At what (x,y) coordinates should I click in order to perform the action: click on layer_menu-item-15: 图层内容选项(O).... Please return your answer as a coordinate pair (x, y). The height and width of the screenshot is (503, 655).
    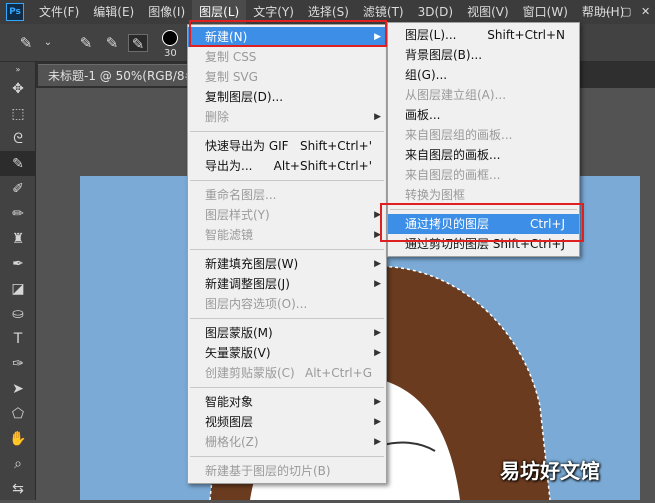
    Looking at the image, I should click on (287, 304).